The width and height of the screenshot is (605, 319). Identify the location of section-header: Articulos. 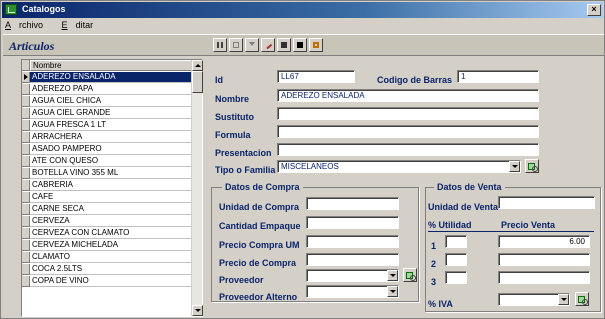
(303, 45).